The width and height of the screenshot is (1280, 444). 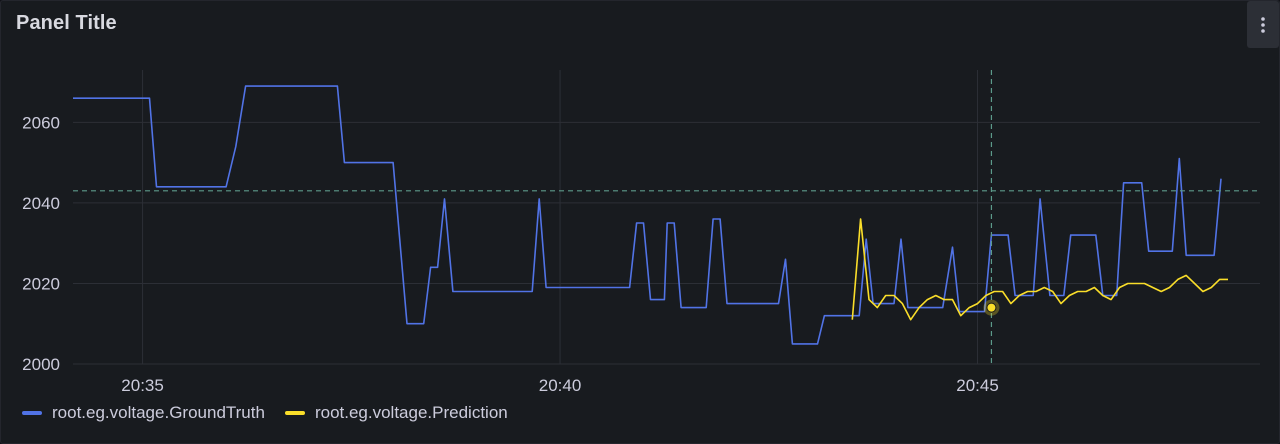 What do you see at coordinates (41, 122) in the screenshot?
I see `y-tick-label: 2060` at bounding box center [41, 122].